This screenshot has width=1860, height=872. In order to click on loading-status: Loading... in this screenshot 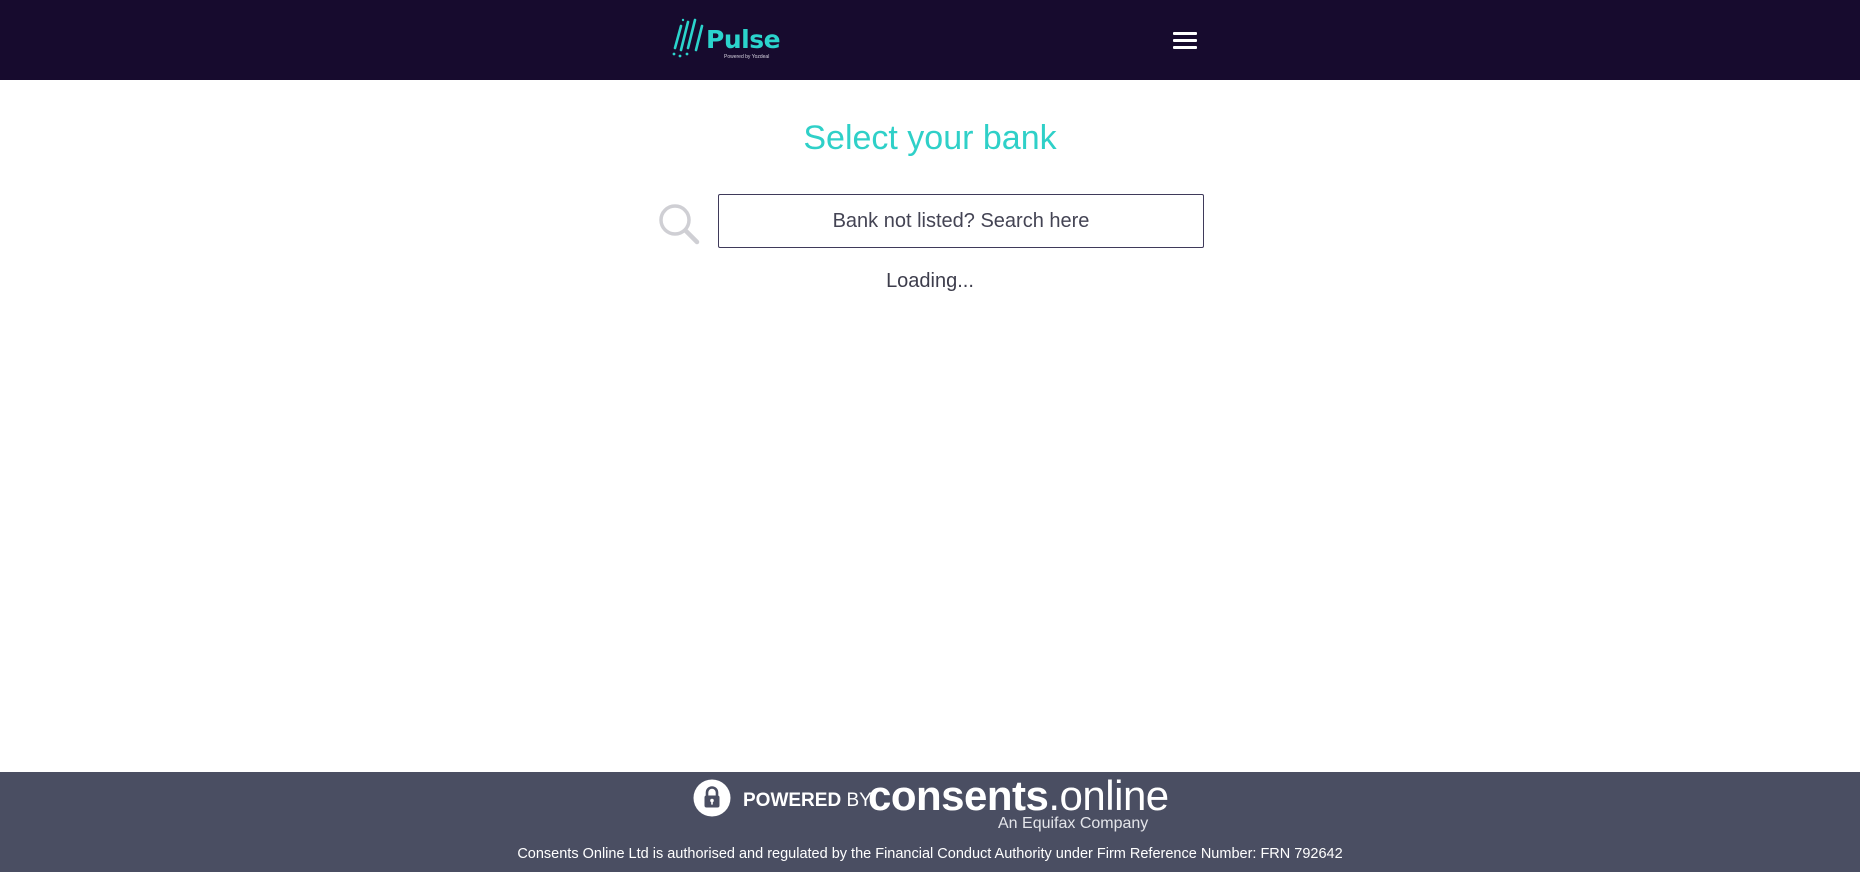, I will do `click(930, 281)`.